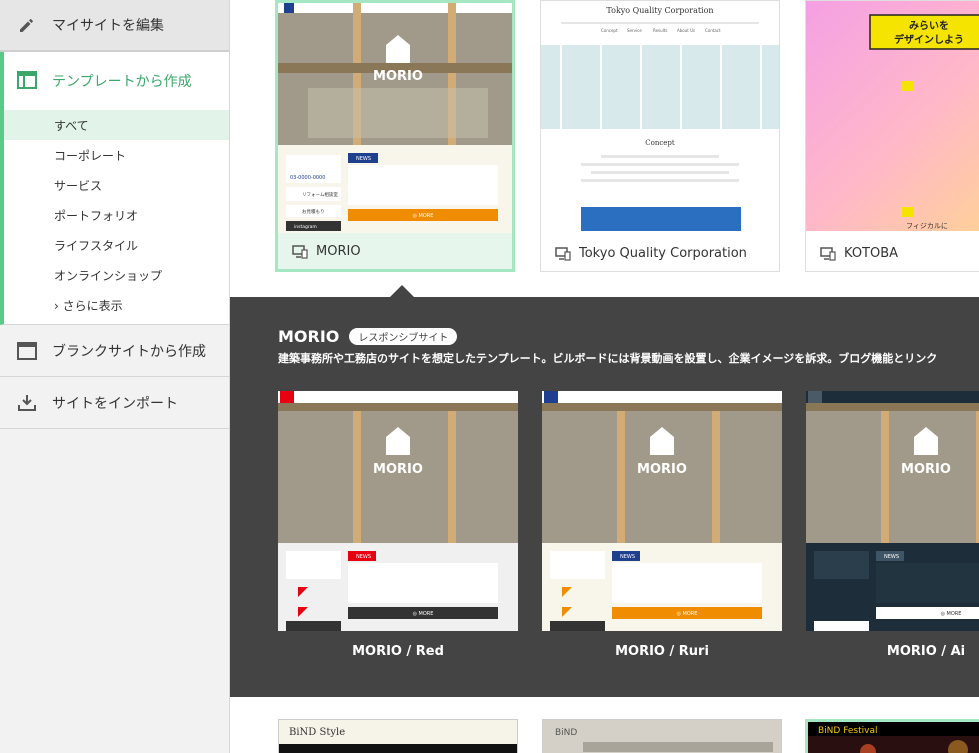  I want to click on variant-name-red: MORIO / Red, so click(398, 651).